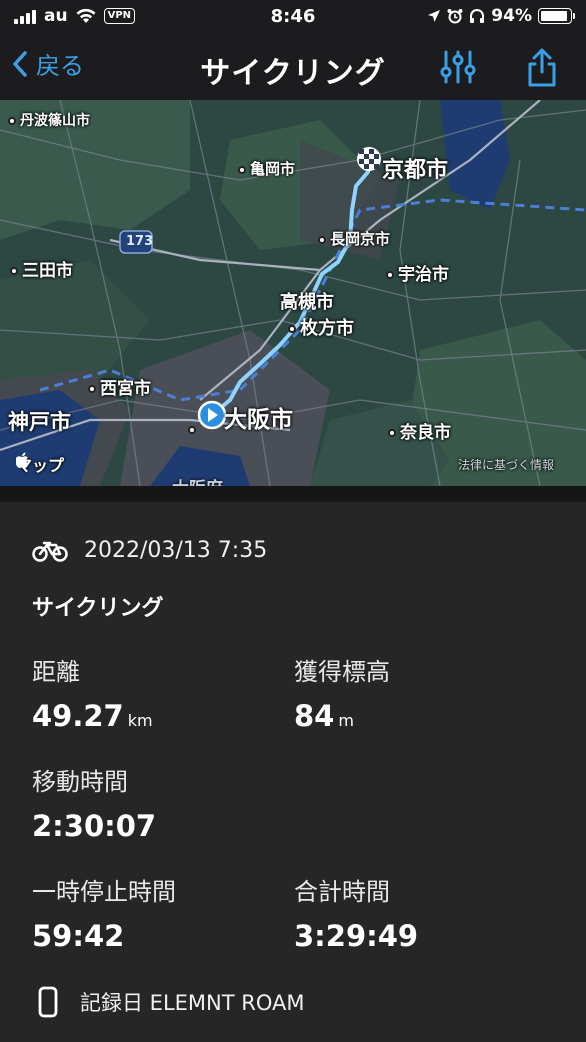 Image resolution: width=586 pixels, height=1042 pixels. I want to click on sliders-icon, so click(458, 67).